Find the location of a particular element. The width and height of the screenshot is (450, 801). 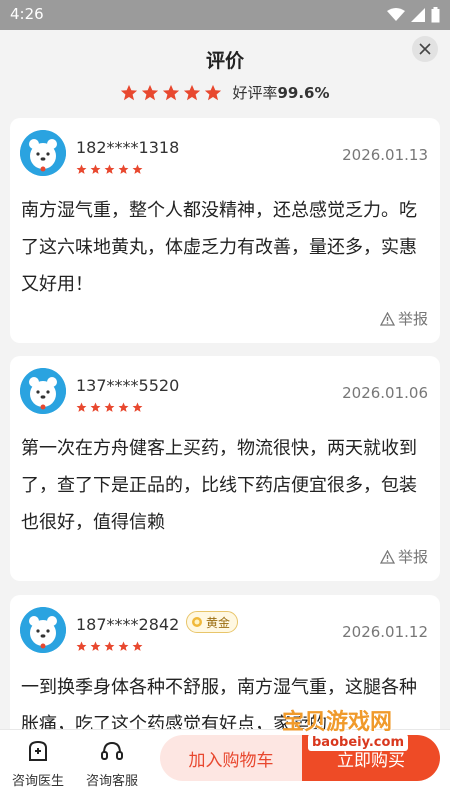

page-title: 评价 is located at coordinates (224, 61).